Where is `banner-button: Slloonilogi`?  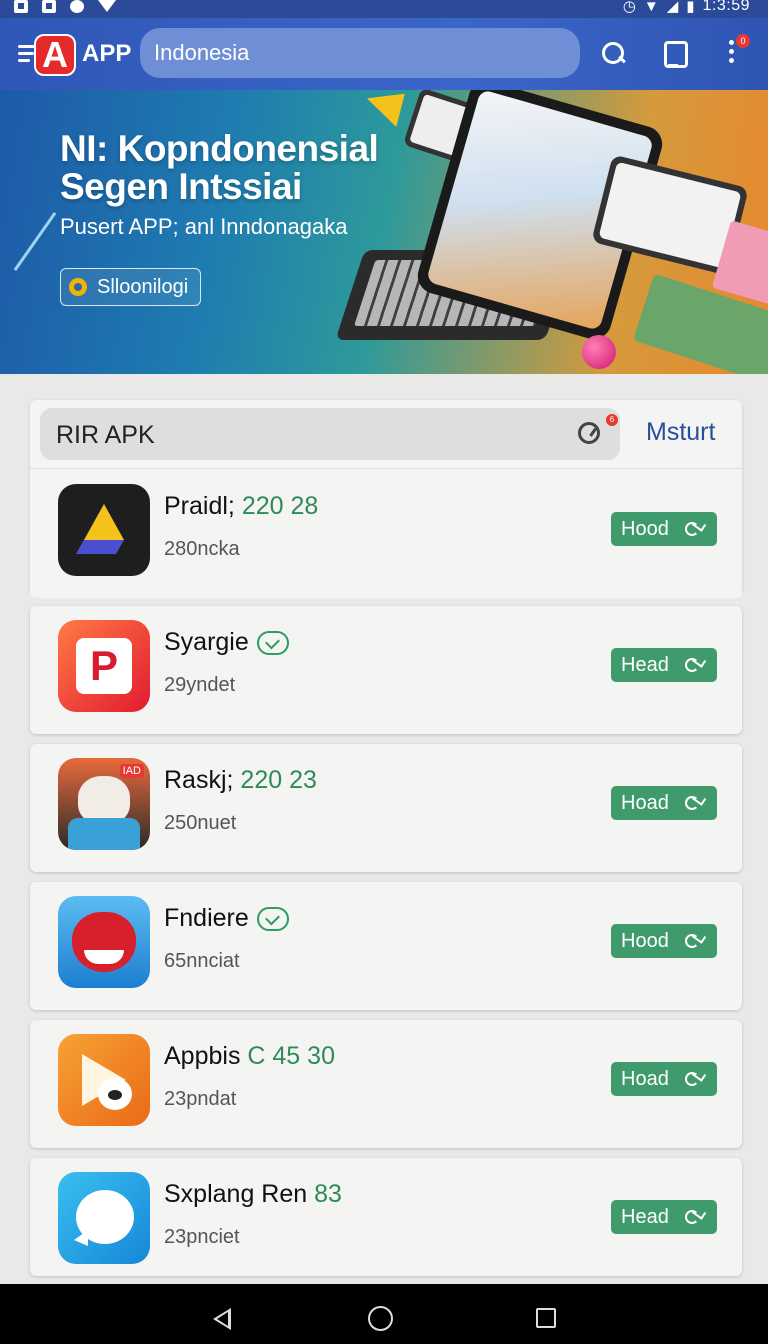
banner-button: Slloonilogi is located at coordinates (131, 287).